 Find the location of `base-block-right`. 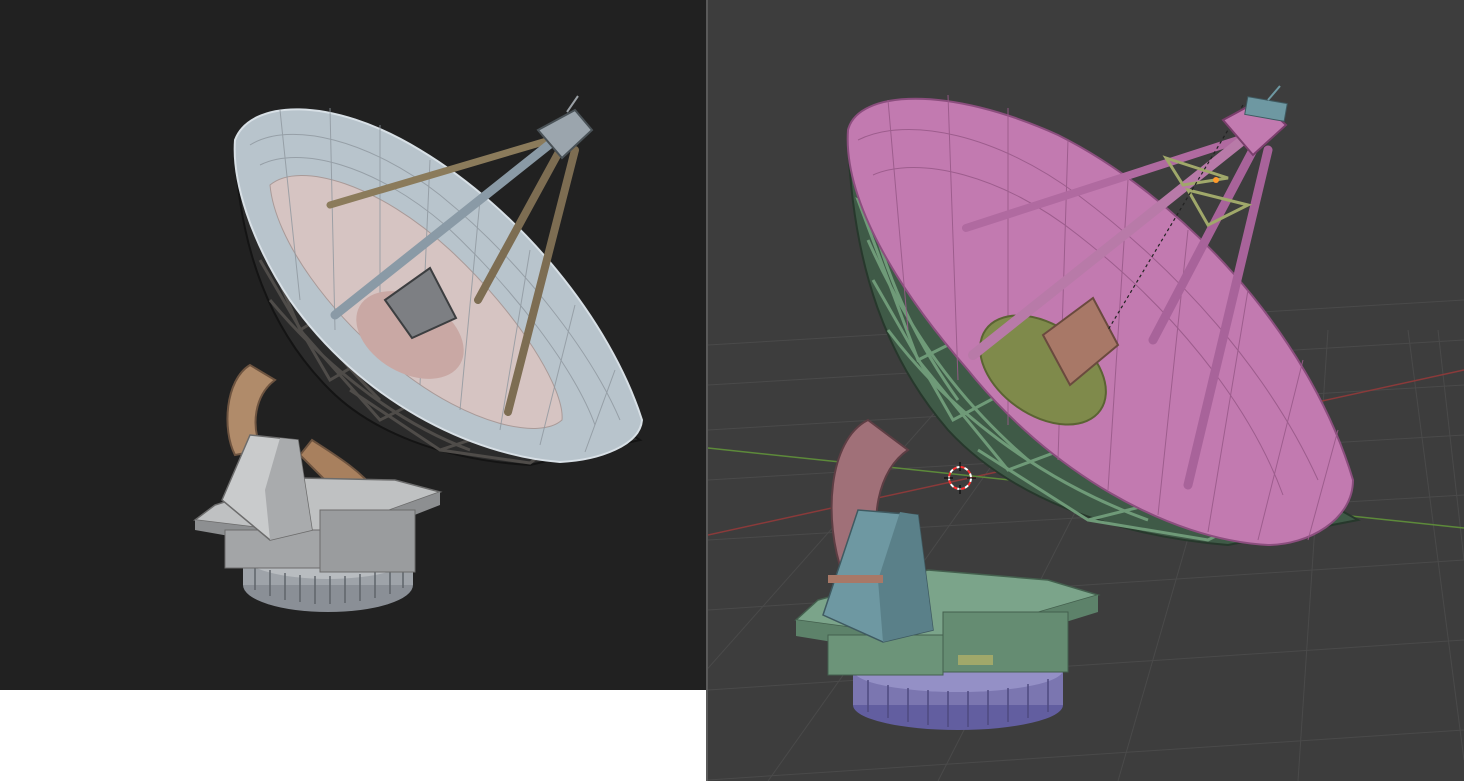

base-block-right is located at coordinates (367, 541).